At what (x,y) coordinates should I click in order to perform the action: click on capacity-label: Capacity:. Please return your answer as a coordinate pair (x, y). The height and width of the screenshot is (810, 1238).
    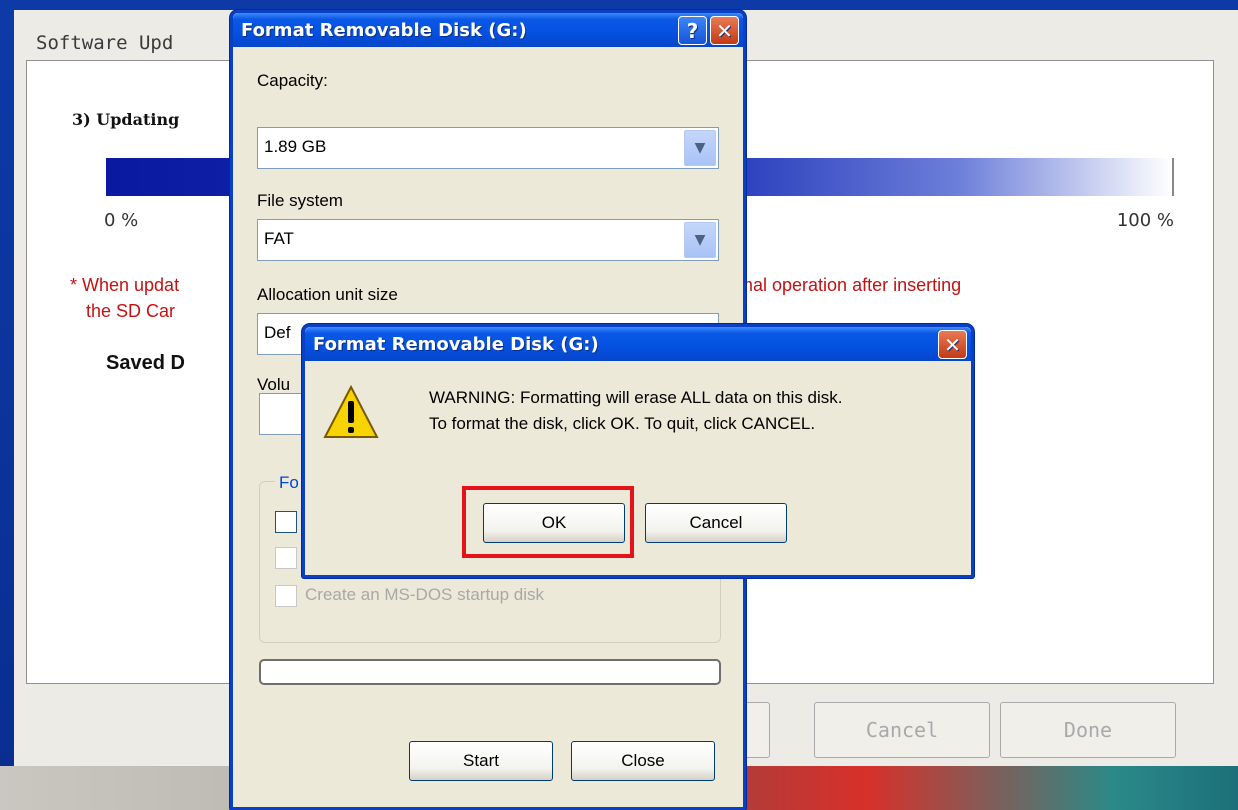
    Looking at the image, I should click on (292, 80).